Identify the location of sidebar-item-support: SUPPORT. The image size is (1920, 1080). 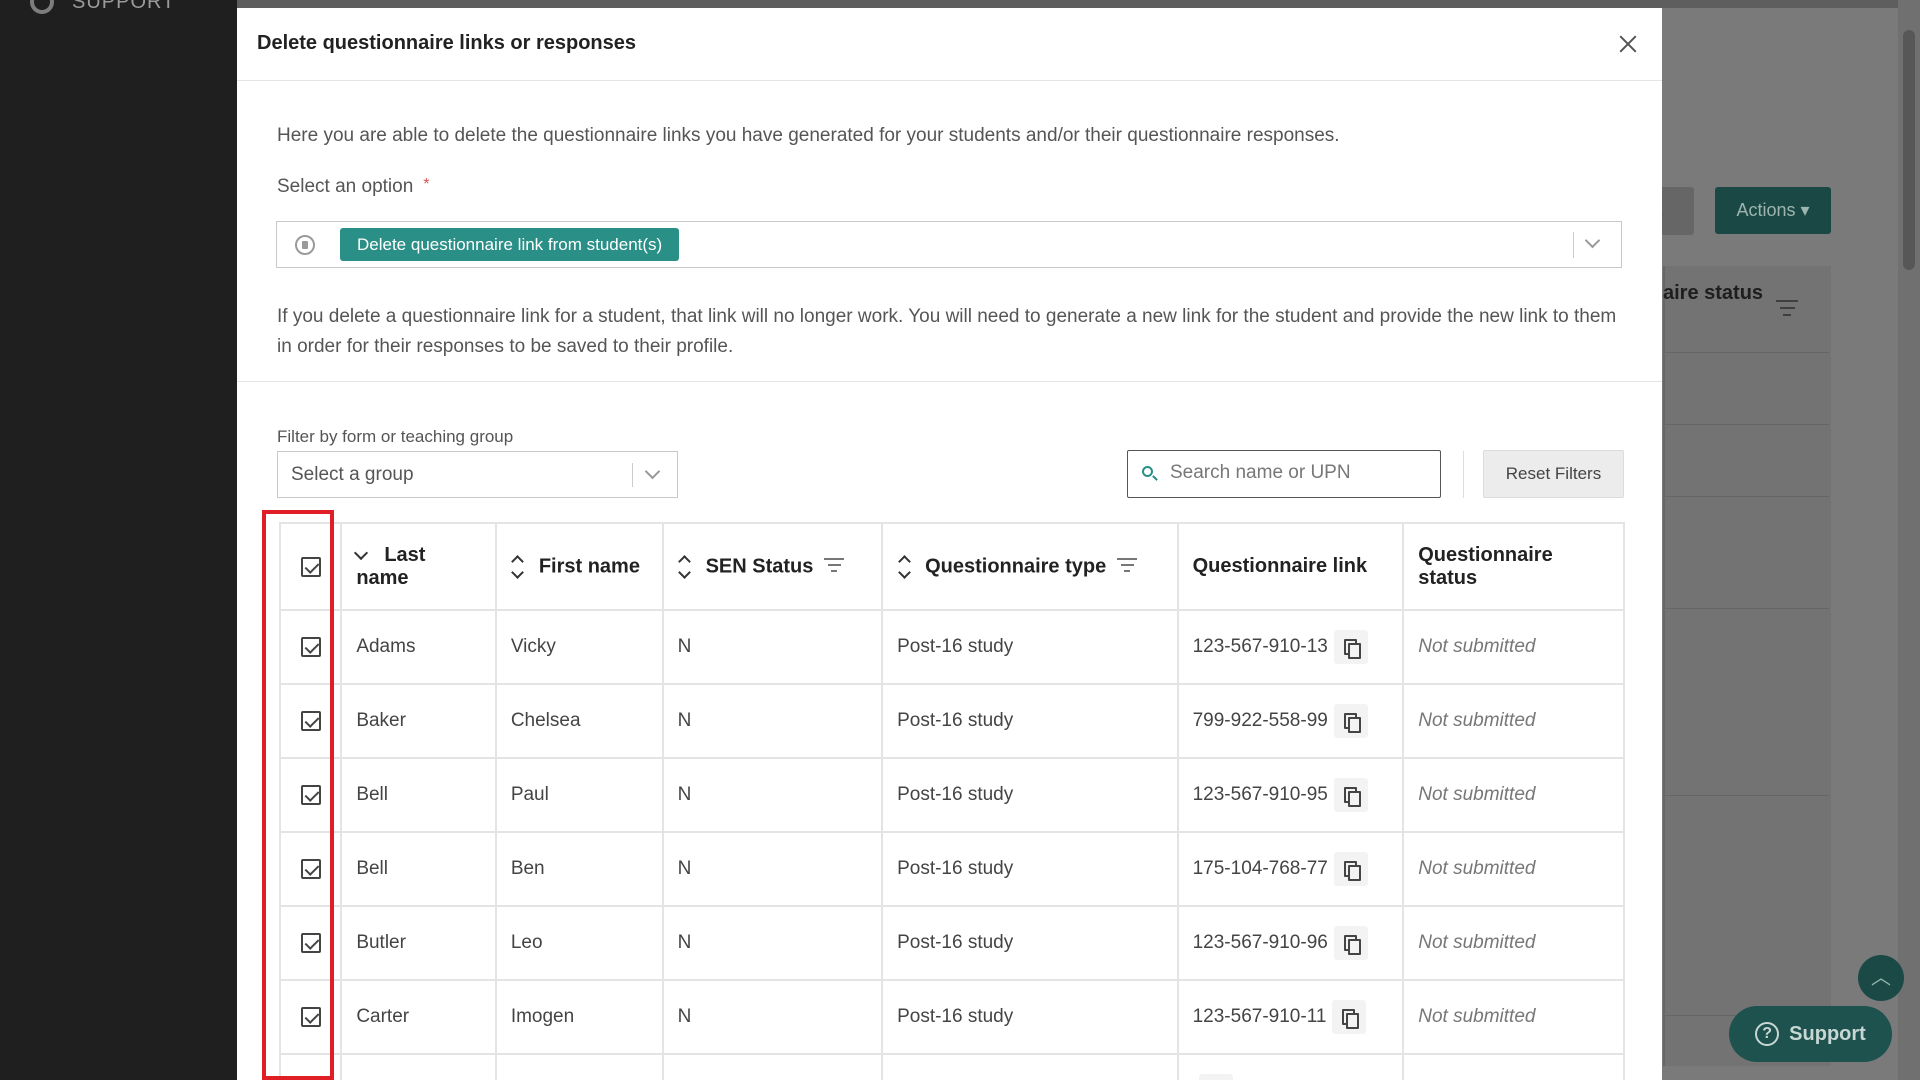
(102, 7).